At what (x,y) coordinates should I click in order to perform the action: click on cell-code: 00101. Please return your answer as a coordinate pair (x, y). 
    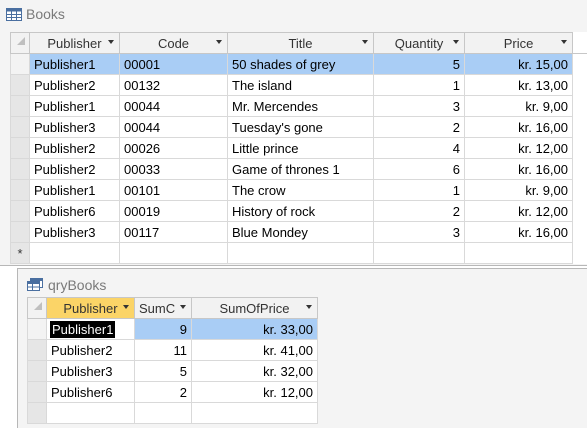
    Looking at the image, I should click on (174, 190).